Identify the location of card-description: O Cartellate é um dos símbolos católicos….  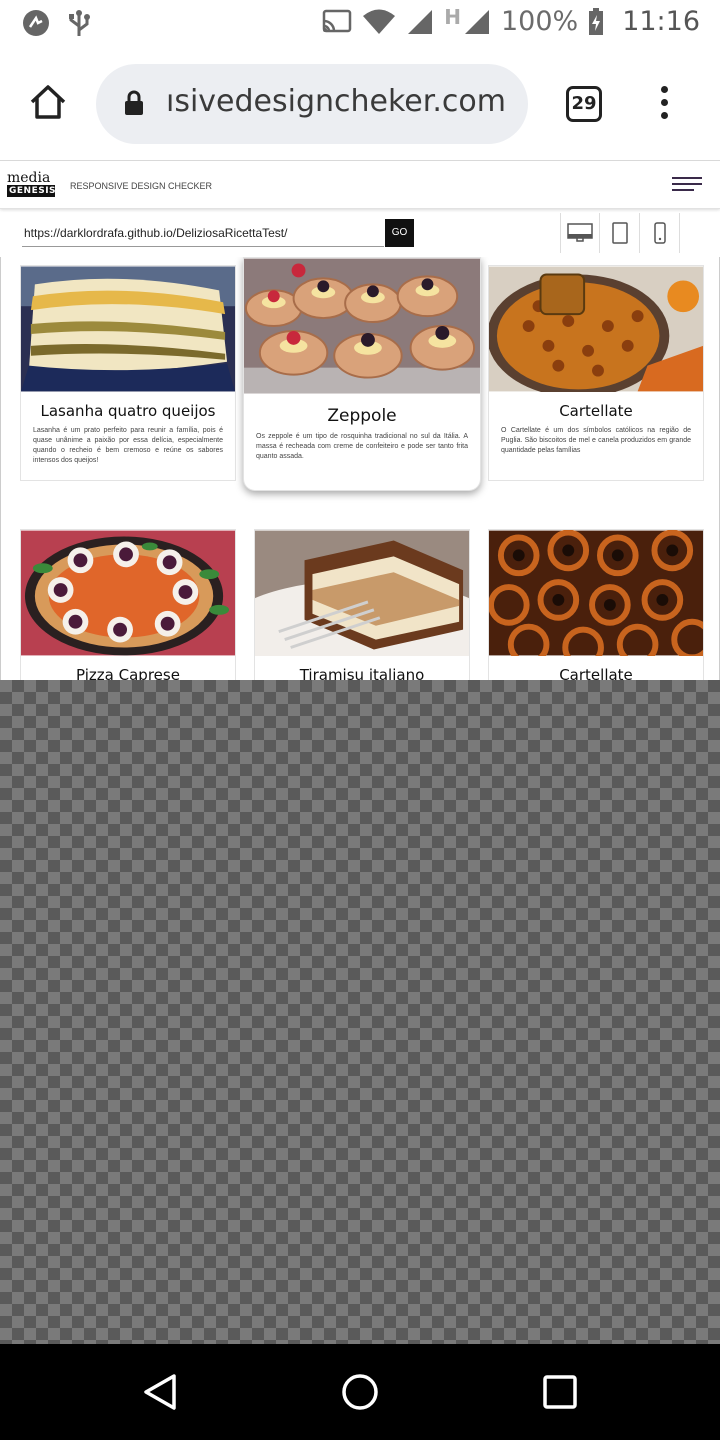
(596, 440).